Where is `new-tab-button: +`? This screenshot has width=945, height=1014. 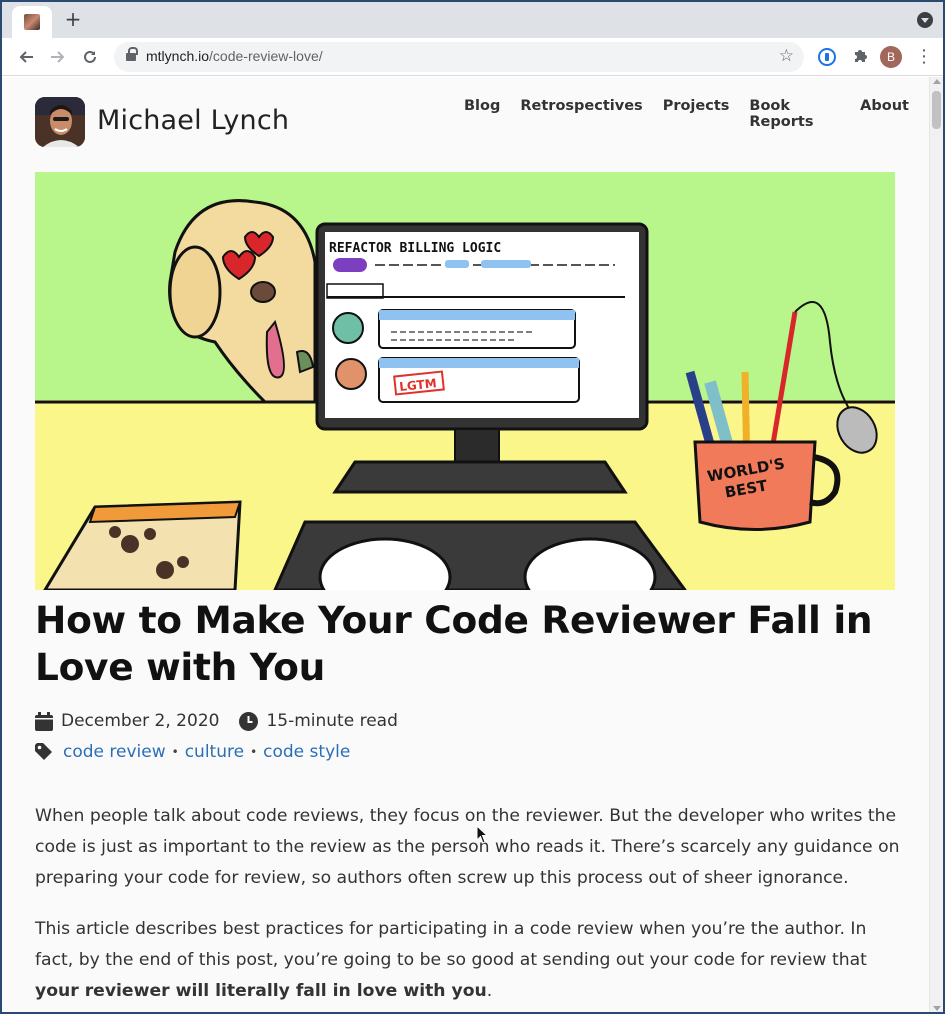
new-tab-button: + is located at coordinates (73, 20).